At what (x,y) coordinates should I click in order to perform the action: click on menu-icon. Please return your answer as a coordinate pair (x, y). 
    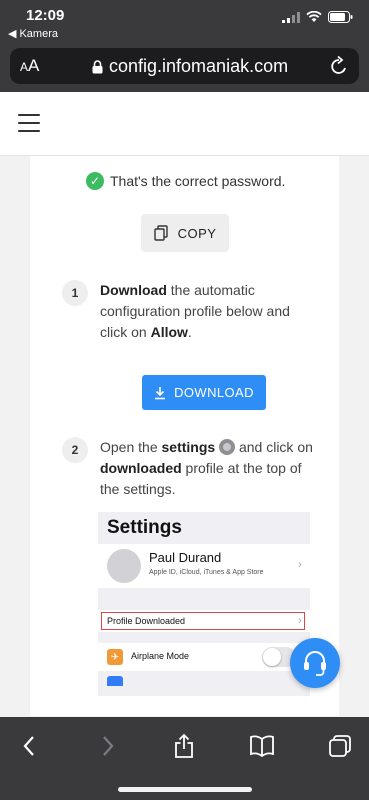
    Looking at the image, I should click on (29, 123).